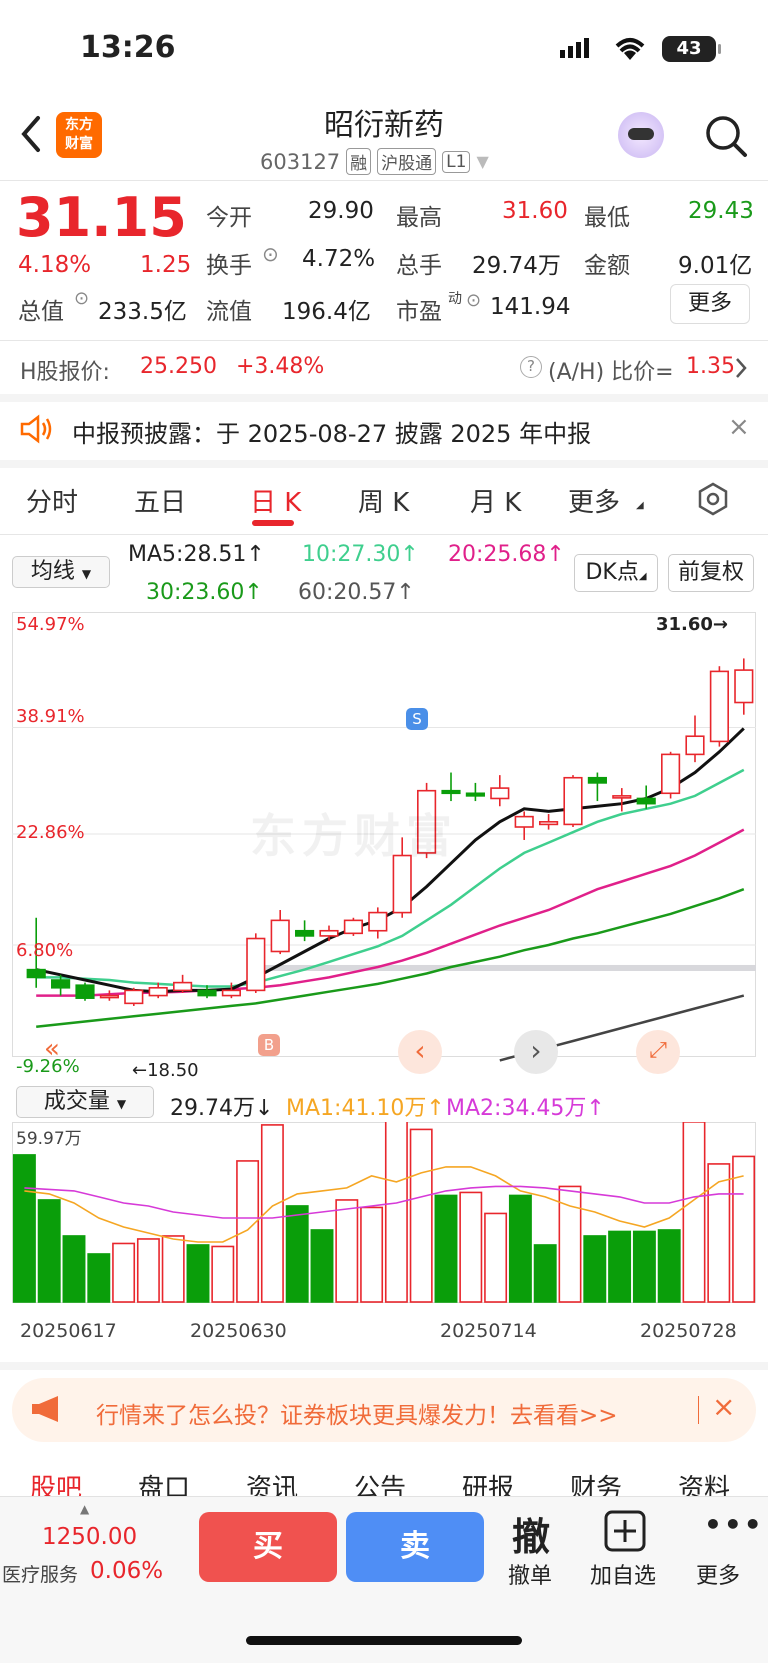 The image size is (768, 1663). What do you see at coordinates (596, 1482) in the screenshot?
I see `tab-finance: 财务` at bounding box center [596, 1482].